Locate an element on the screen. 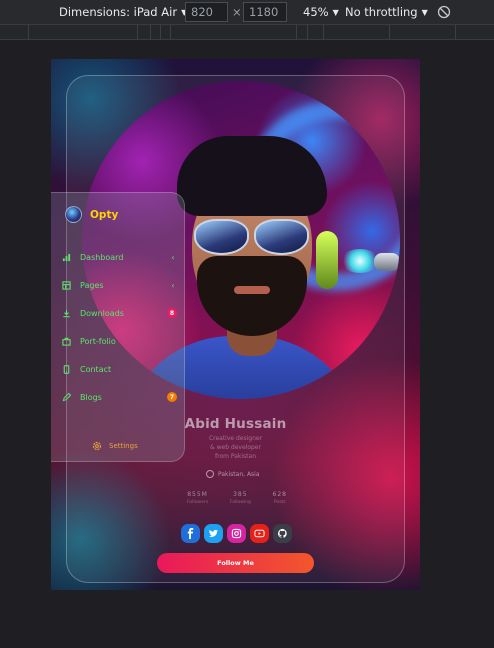  sidebar-item-label: Pages is located at coordinates (92, 285).